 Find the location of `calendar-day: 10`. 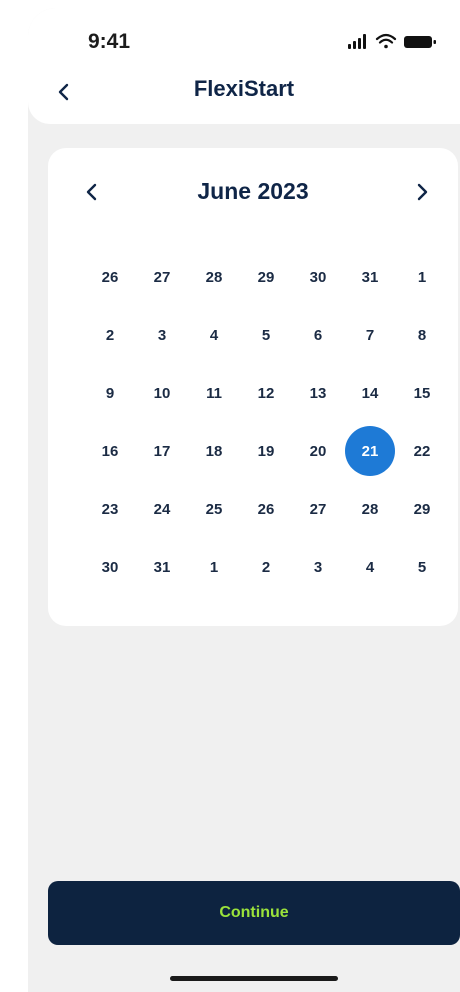

calendar-day: 10 is located at coordinates (162, 393).